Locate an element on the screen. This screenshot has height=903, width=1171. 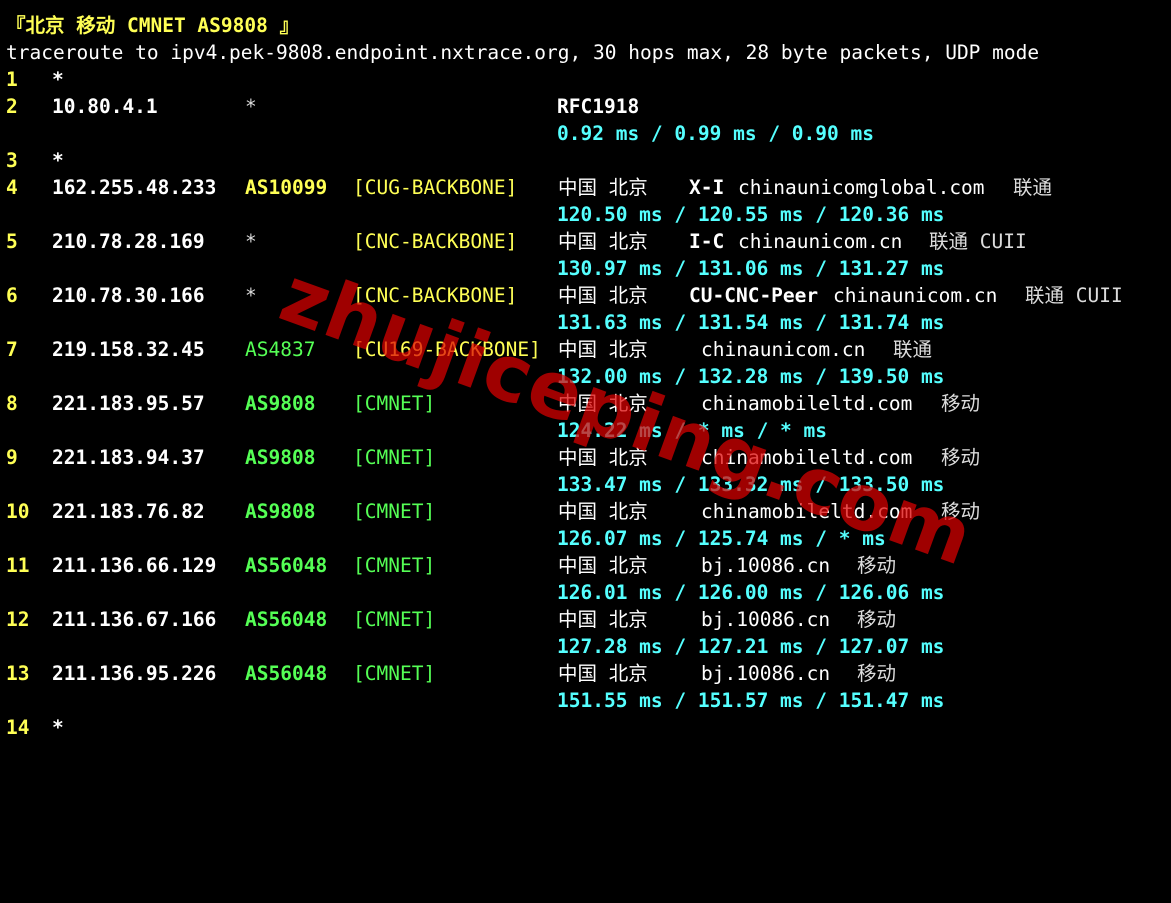
hop-number: 4 is located at coordinates (12, 187).